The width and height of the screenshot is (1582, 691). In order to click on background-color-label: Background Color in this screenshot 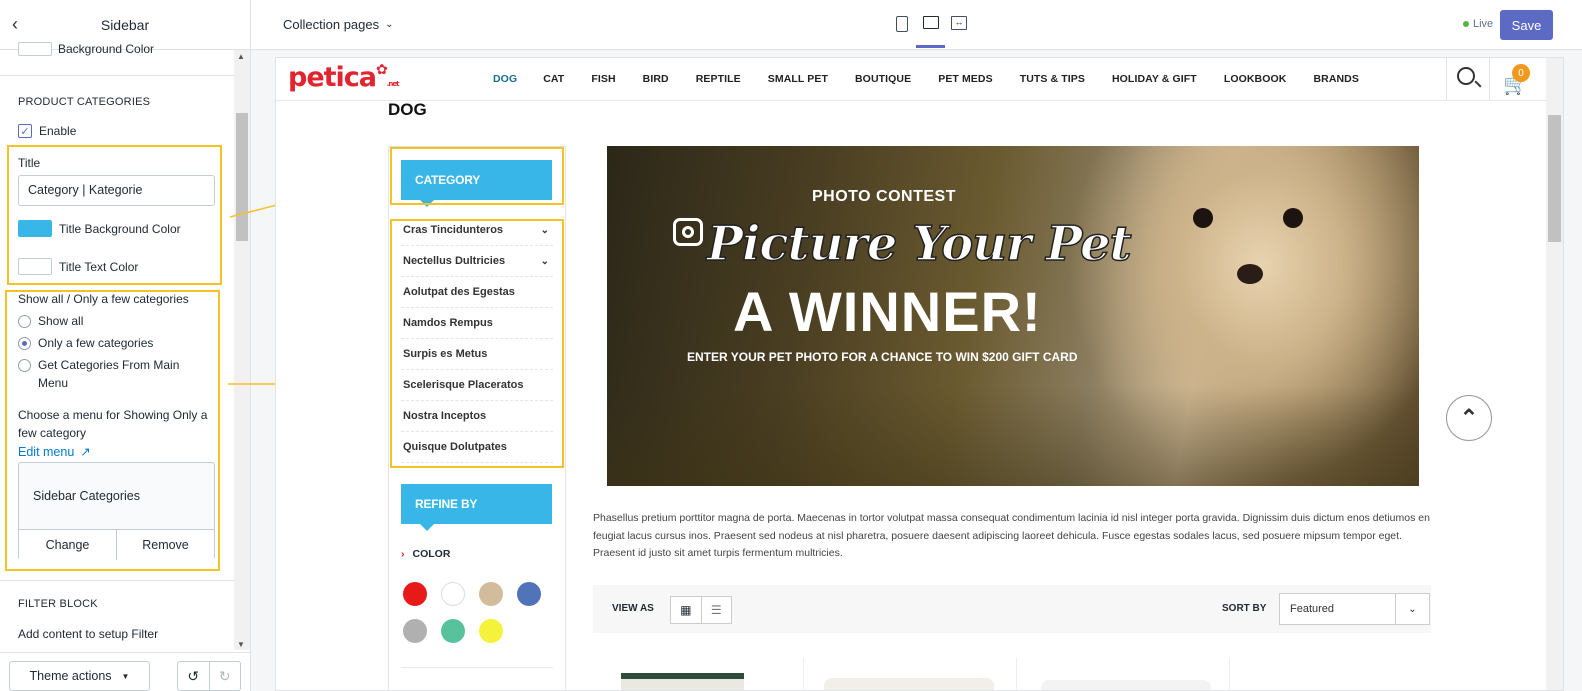, I will do `click(106, 49)`.